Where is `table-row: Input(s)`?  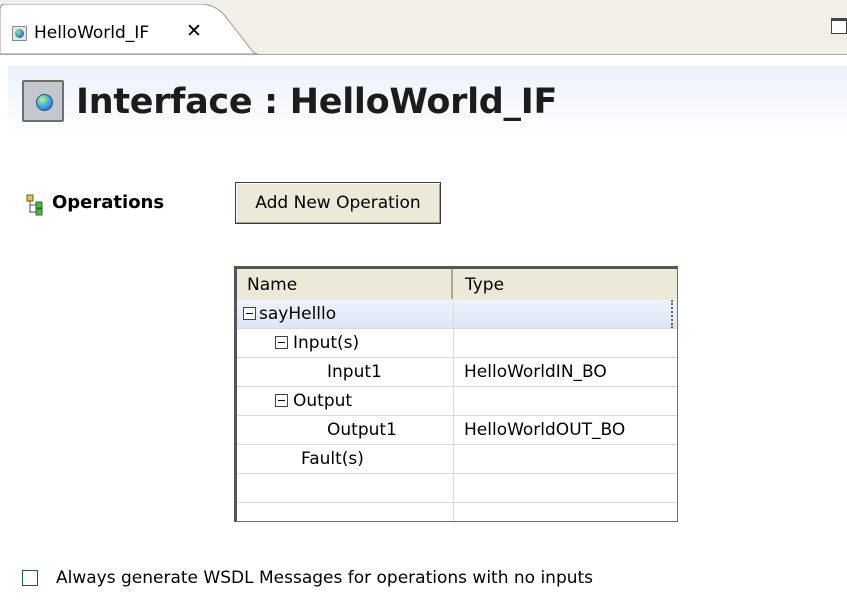 table-row: Input(s) is located at coordinates (457, 343).